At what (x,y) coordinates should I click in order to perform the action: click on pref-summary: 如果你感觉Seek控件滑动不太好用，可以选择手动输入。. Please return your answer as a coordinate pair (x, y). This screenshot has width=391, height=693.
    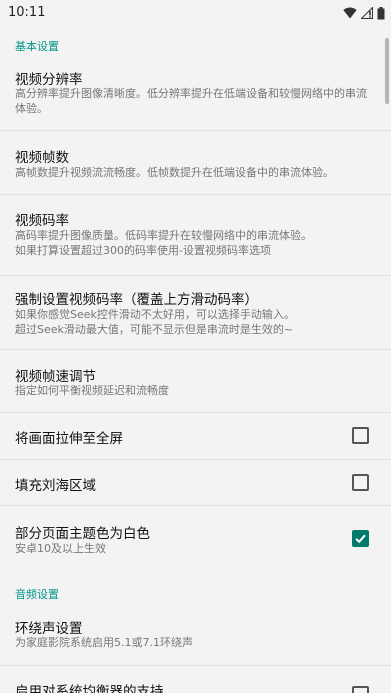
    Looking at the image, I should click on (155, 314).